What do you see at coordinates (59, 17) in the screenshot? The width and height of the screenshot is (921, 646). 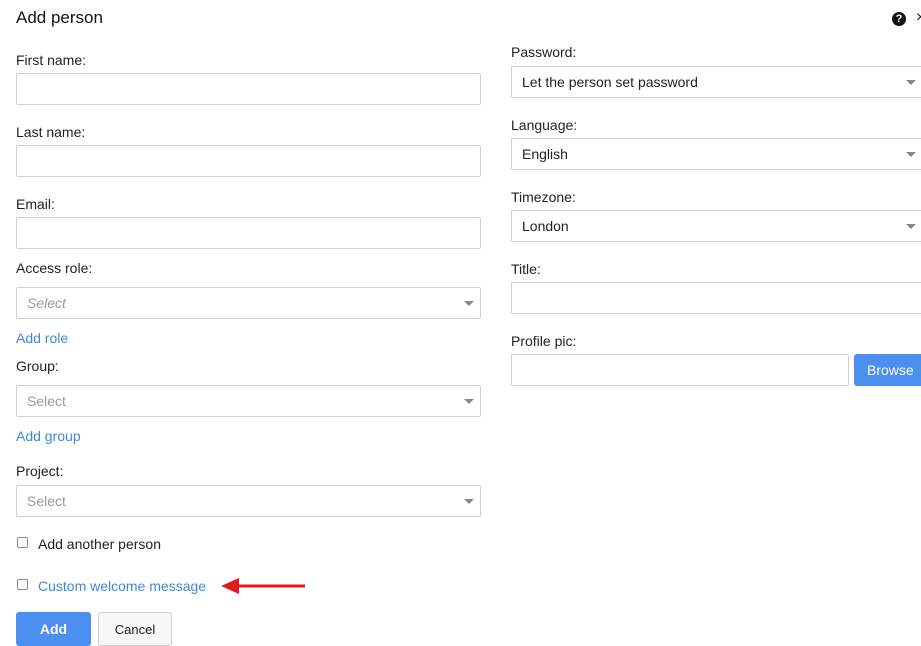 I see `dialog-title: Add person` at bounding box center [59, 17].